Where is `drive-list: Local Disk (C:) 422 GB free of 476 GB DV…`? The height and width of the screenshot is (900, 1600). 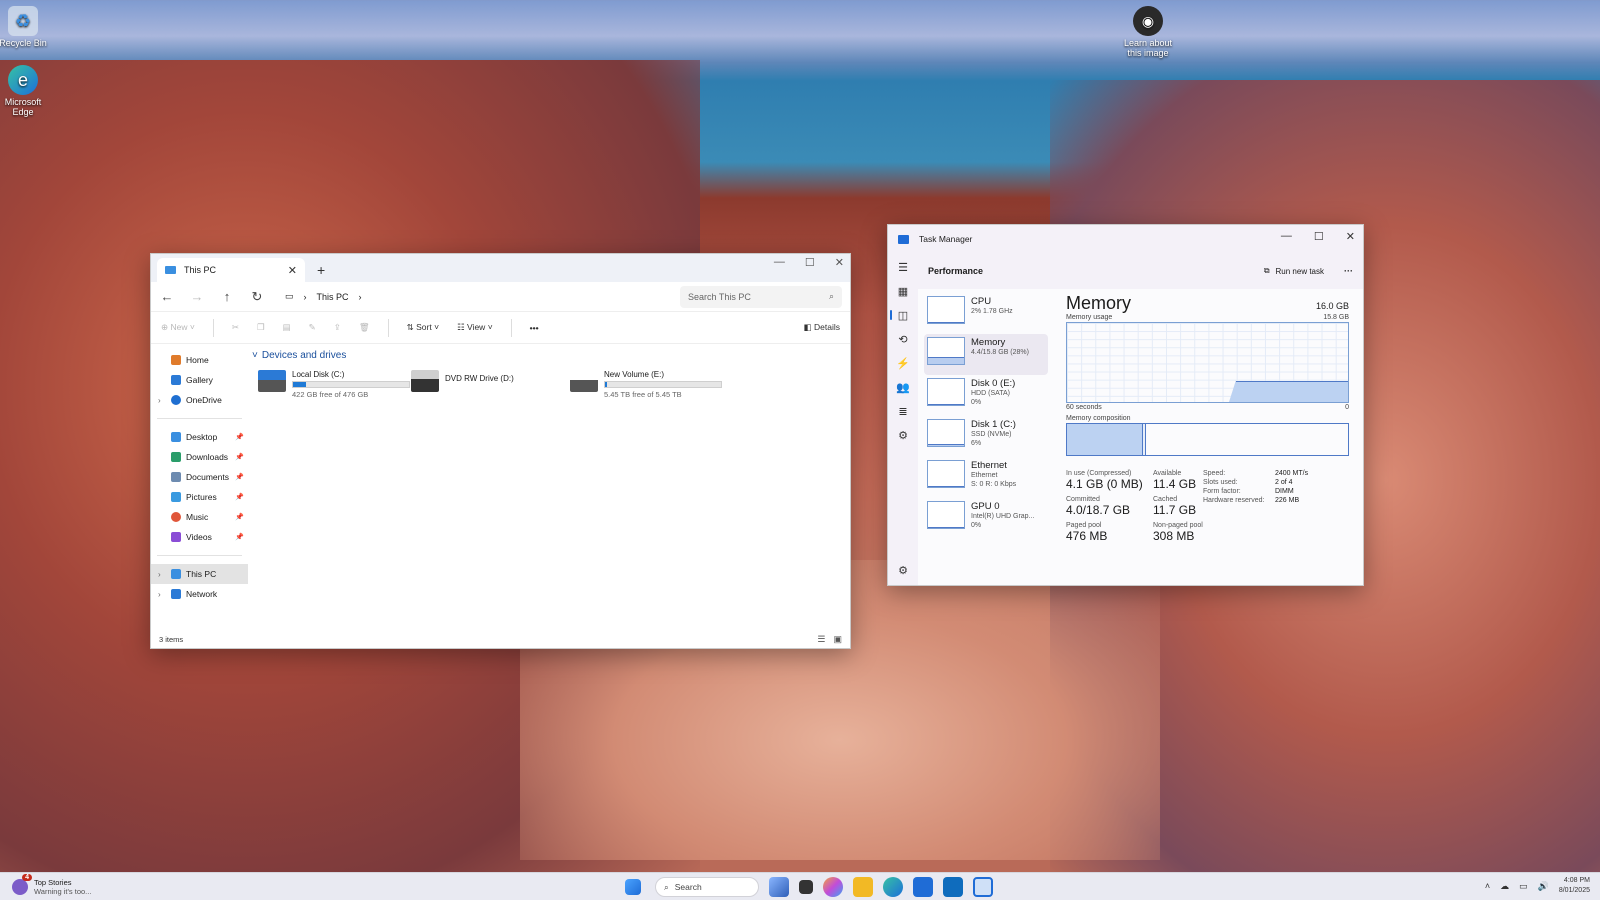
drive-list: Local Disk (C:) 422 GB free of 476 GB DV… is located at coordinates (549, 384).